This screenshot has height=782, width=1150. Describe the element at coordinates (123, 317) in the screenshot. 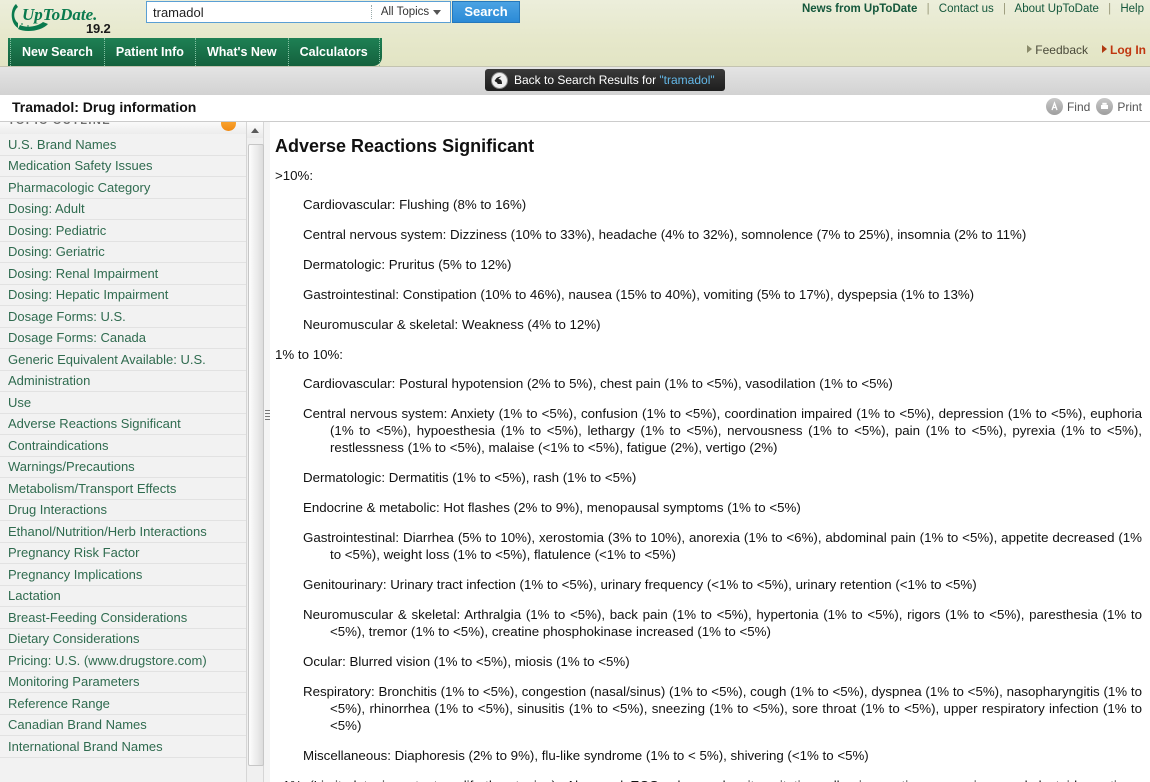

I see `sidebar-item-dosage-forms-u-s: Dosage Forms: U.S.` at that location.